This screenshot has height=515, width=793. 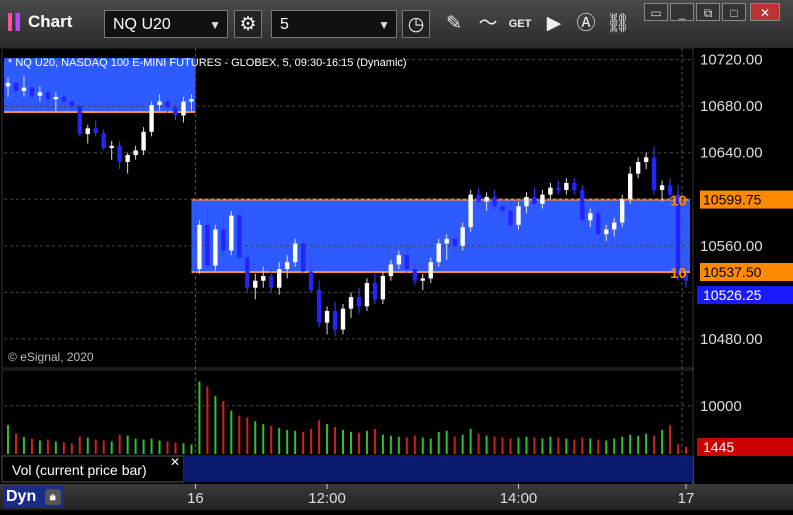 I want to click on copyright-text: © eSignal, 2020, so click(x=51, y=357).